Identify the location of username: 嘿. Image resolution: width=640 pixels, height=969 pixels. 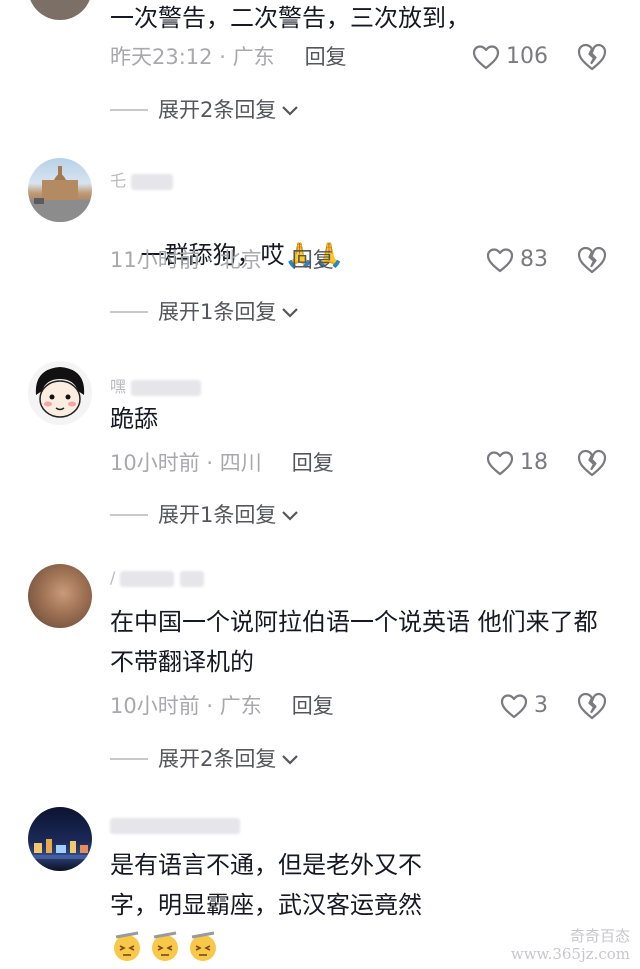
(156, 384).